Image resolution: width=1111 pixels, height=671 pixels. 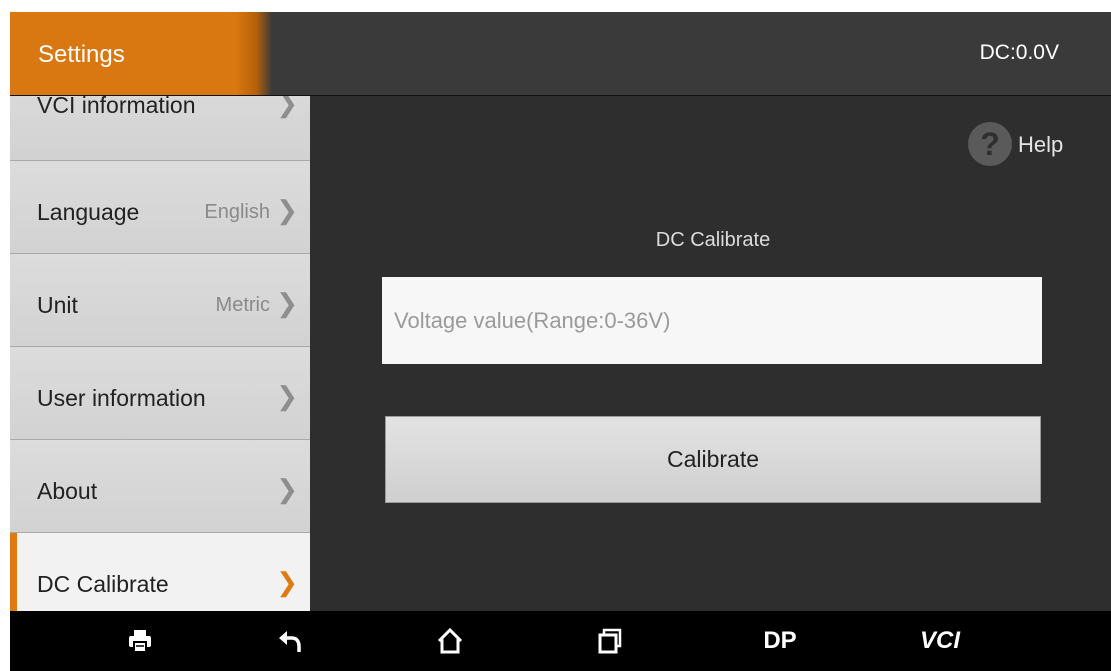 What do you see at coordinates (67, 491) in the screenshot?
I see `sidebar-item-label: About` at bounding box center [67, 491].